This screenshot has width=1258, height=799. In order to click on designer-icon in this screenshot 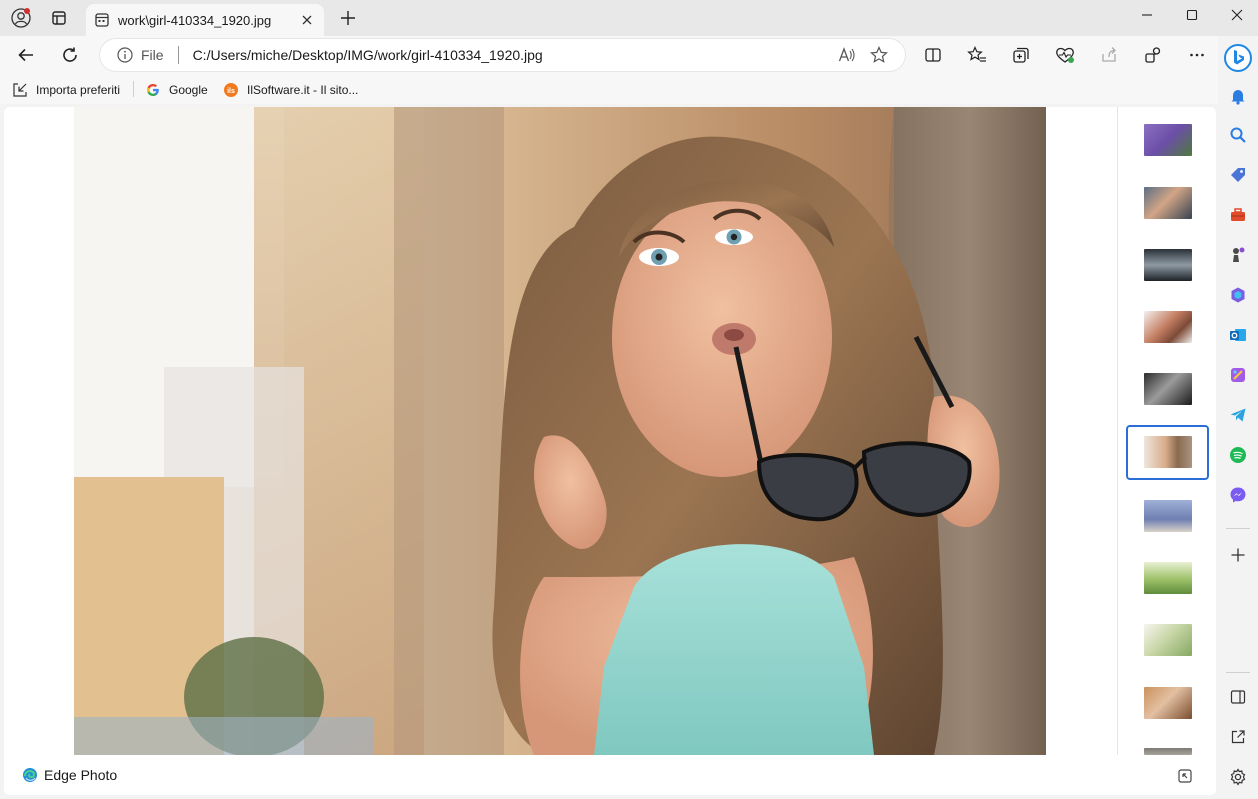, I will do `click(1238, 375)`.